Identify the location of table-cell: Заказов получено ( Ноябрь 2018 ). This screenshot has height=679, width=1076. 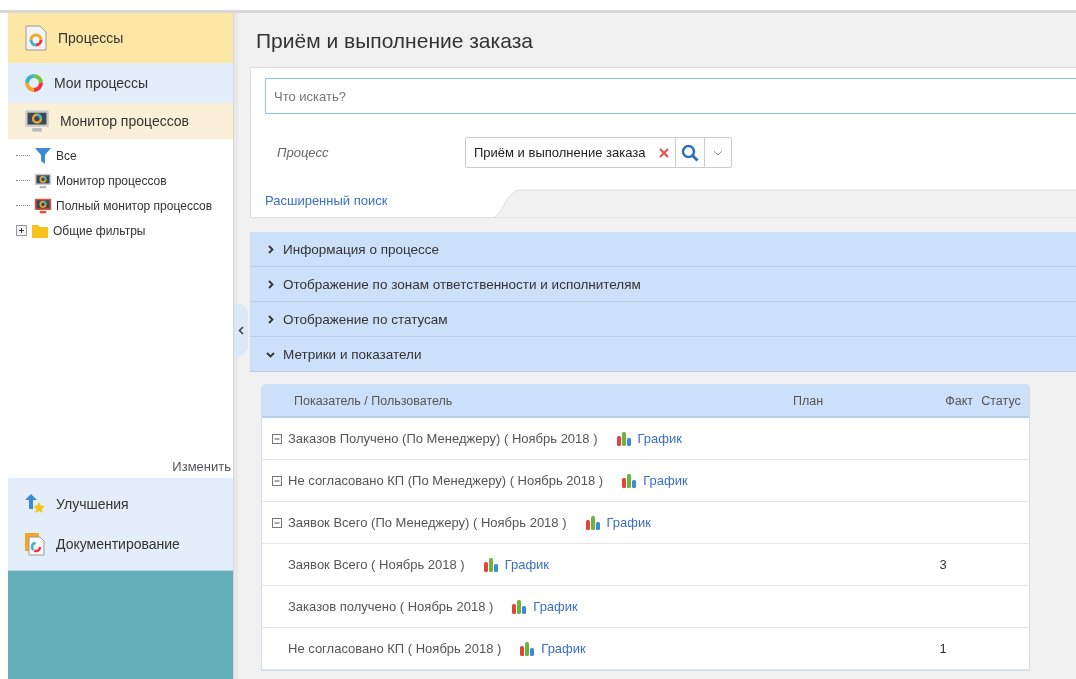
(391, 606).